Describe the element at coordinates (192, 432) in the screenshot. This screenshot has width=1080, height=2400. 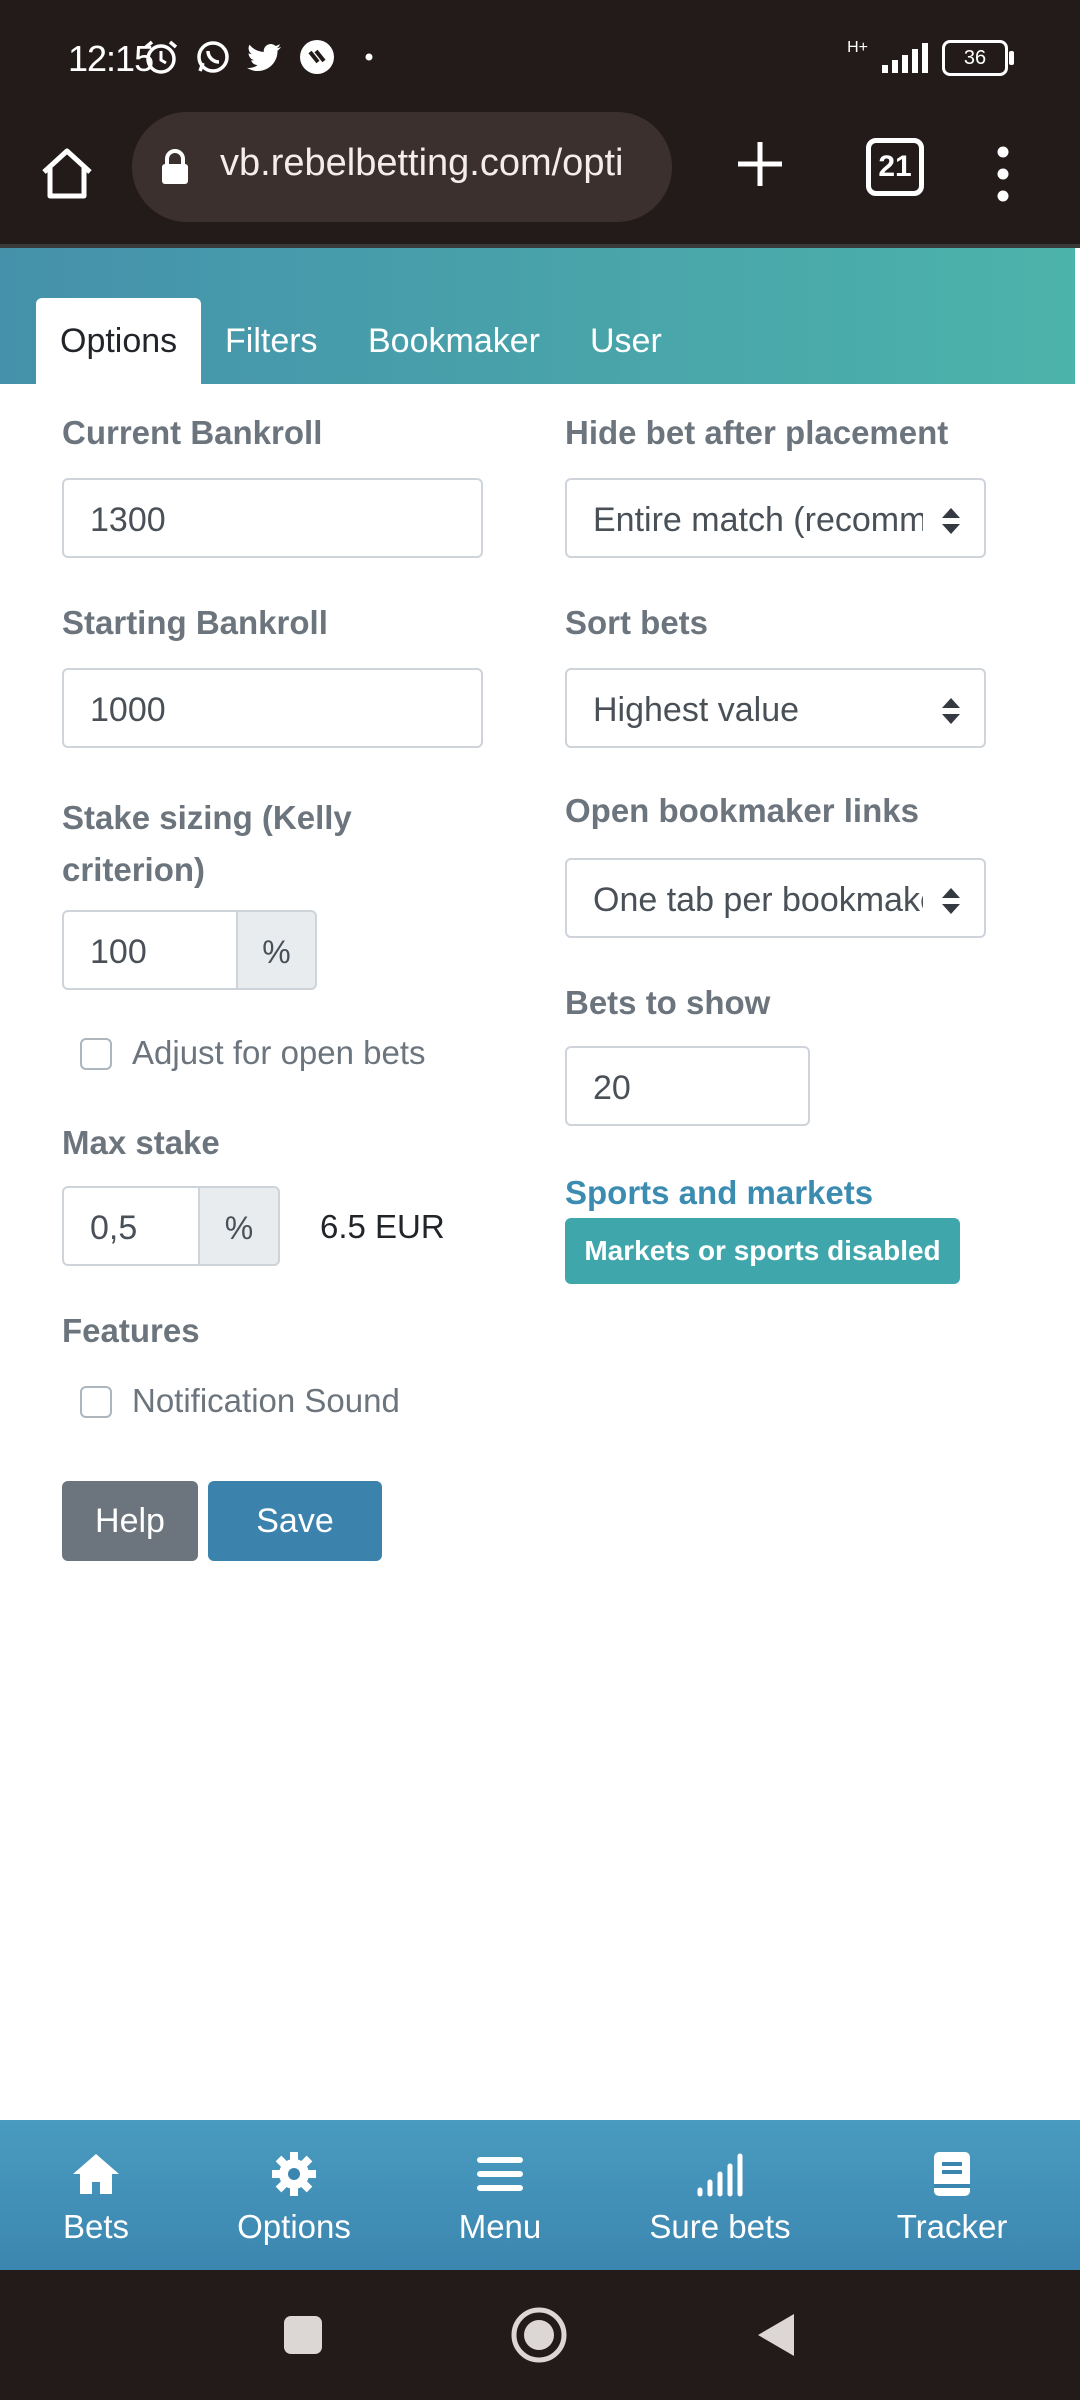
I see `current-bankroll-label: Current Bankroll` at that location.